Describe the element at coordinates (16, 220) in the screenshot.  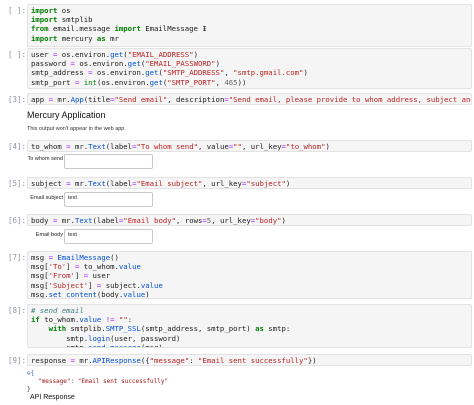
I see `cell-prompt: [6]:` at that location.